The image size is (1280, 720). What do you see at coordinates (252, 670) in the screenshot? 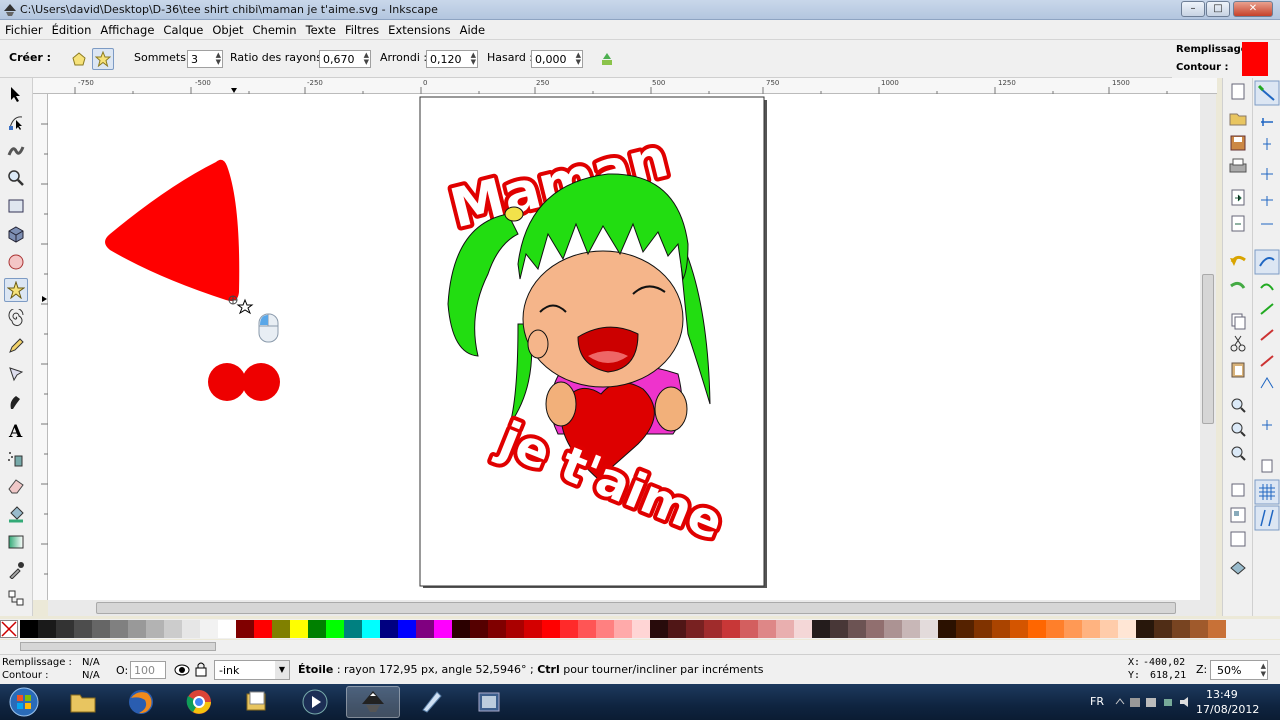
I see `layer-dropdown: -ink ▼` at bounding box center [252, 670].